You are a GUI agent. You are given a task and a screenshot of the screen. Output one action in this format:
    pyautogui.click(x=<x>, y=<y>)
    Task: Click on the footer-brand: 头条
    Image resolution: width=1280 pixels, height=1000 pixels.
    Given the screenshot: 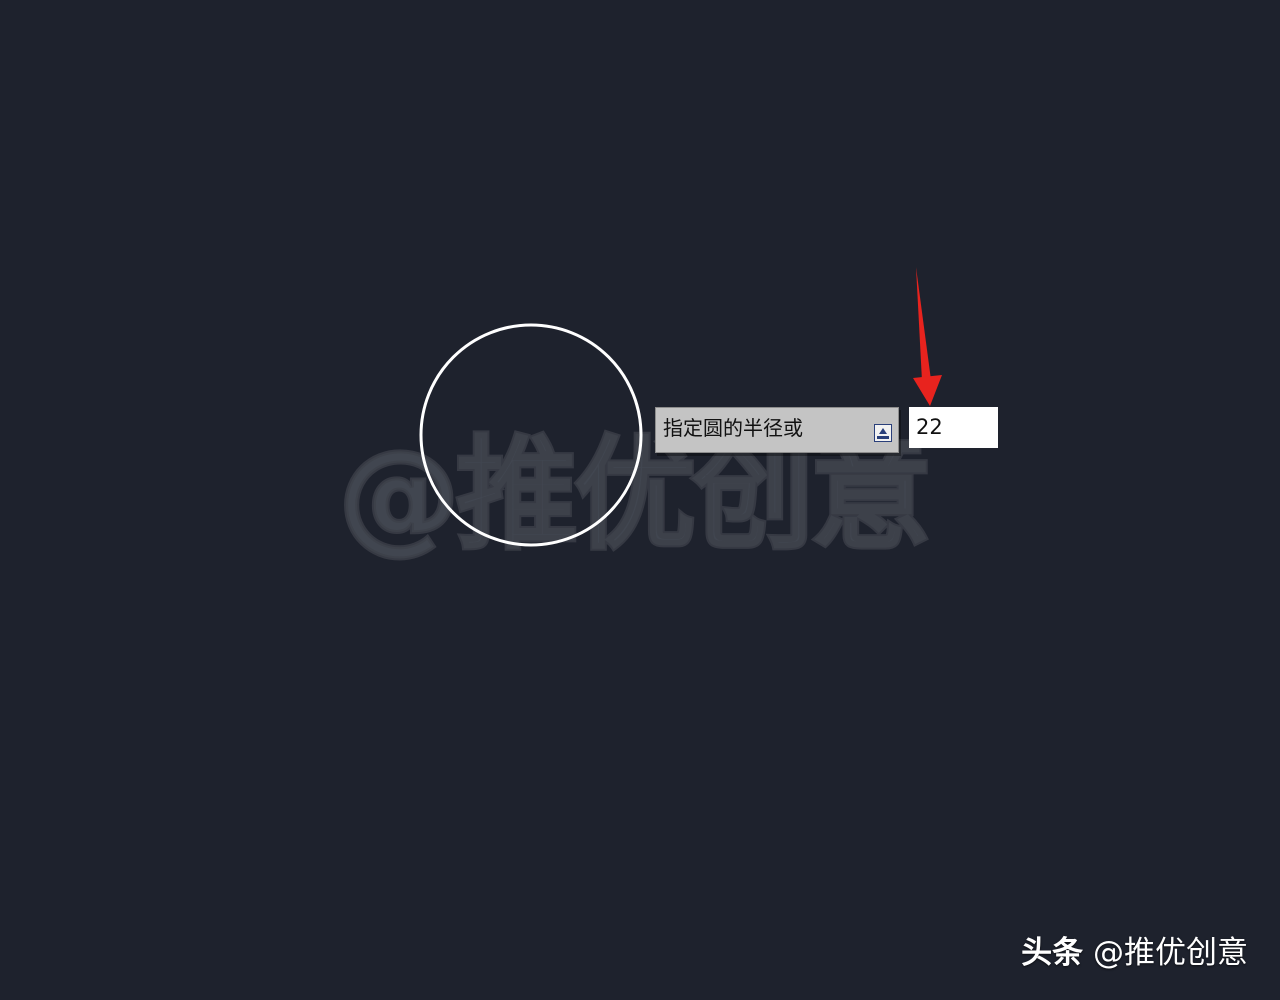 What is the action you would take?
    pyautogui.click(x=1052, y=953)
    